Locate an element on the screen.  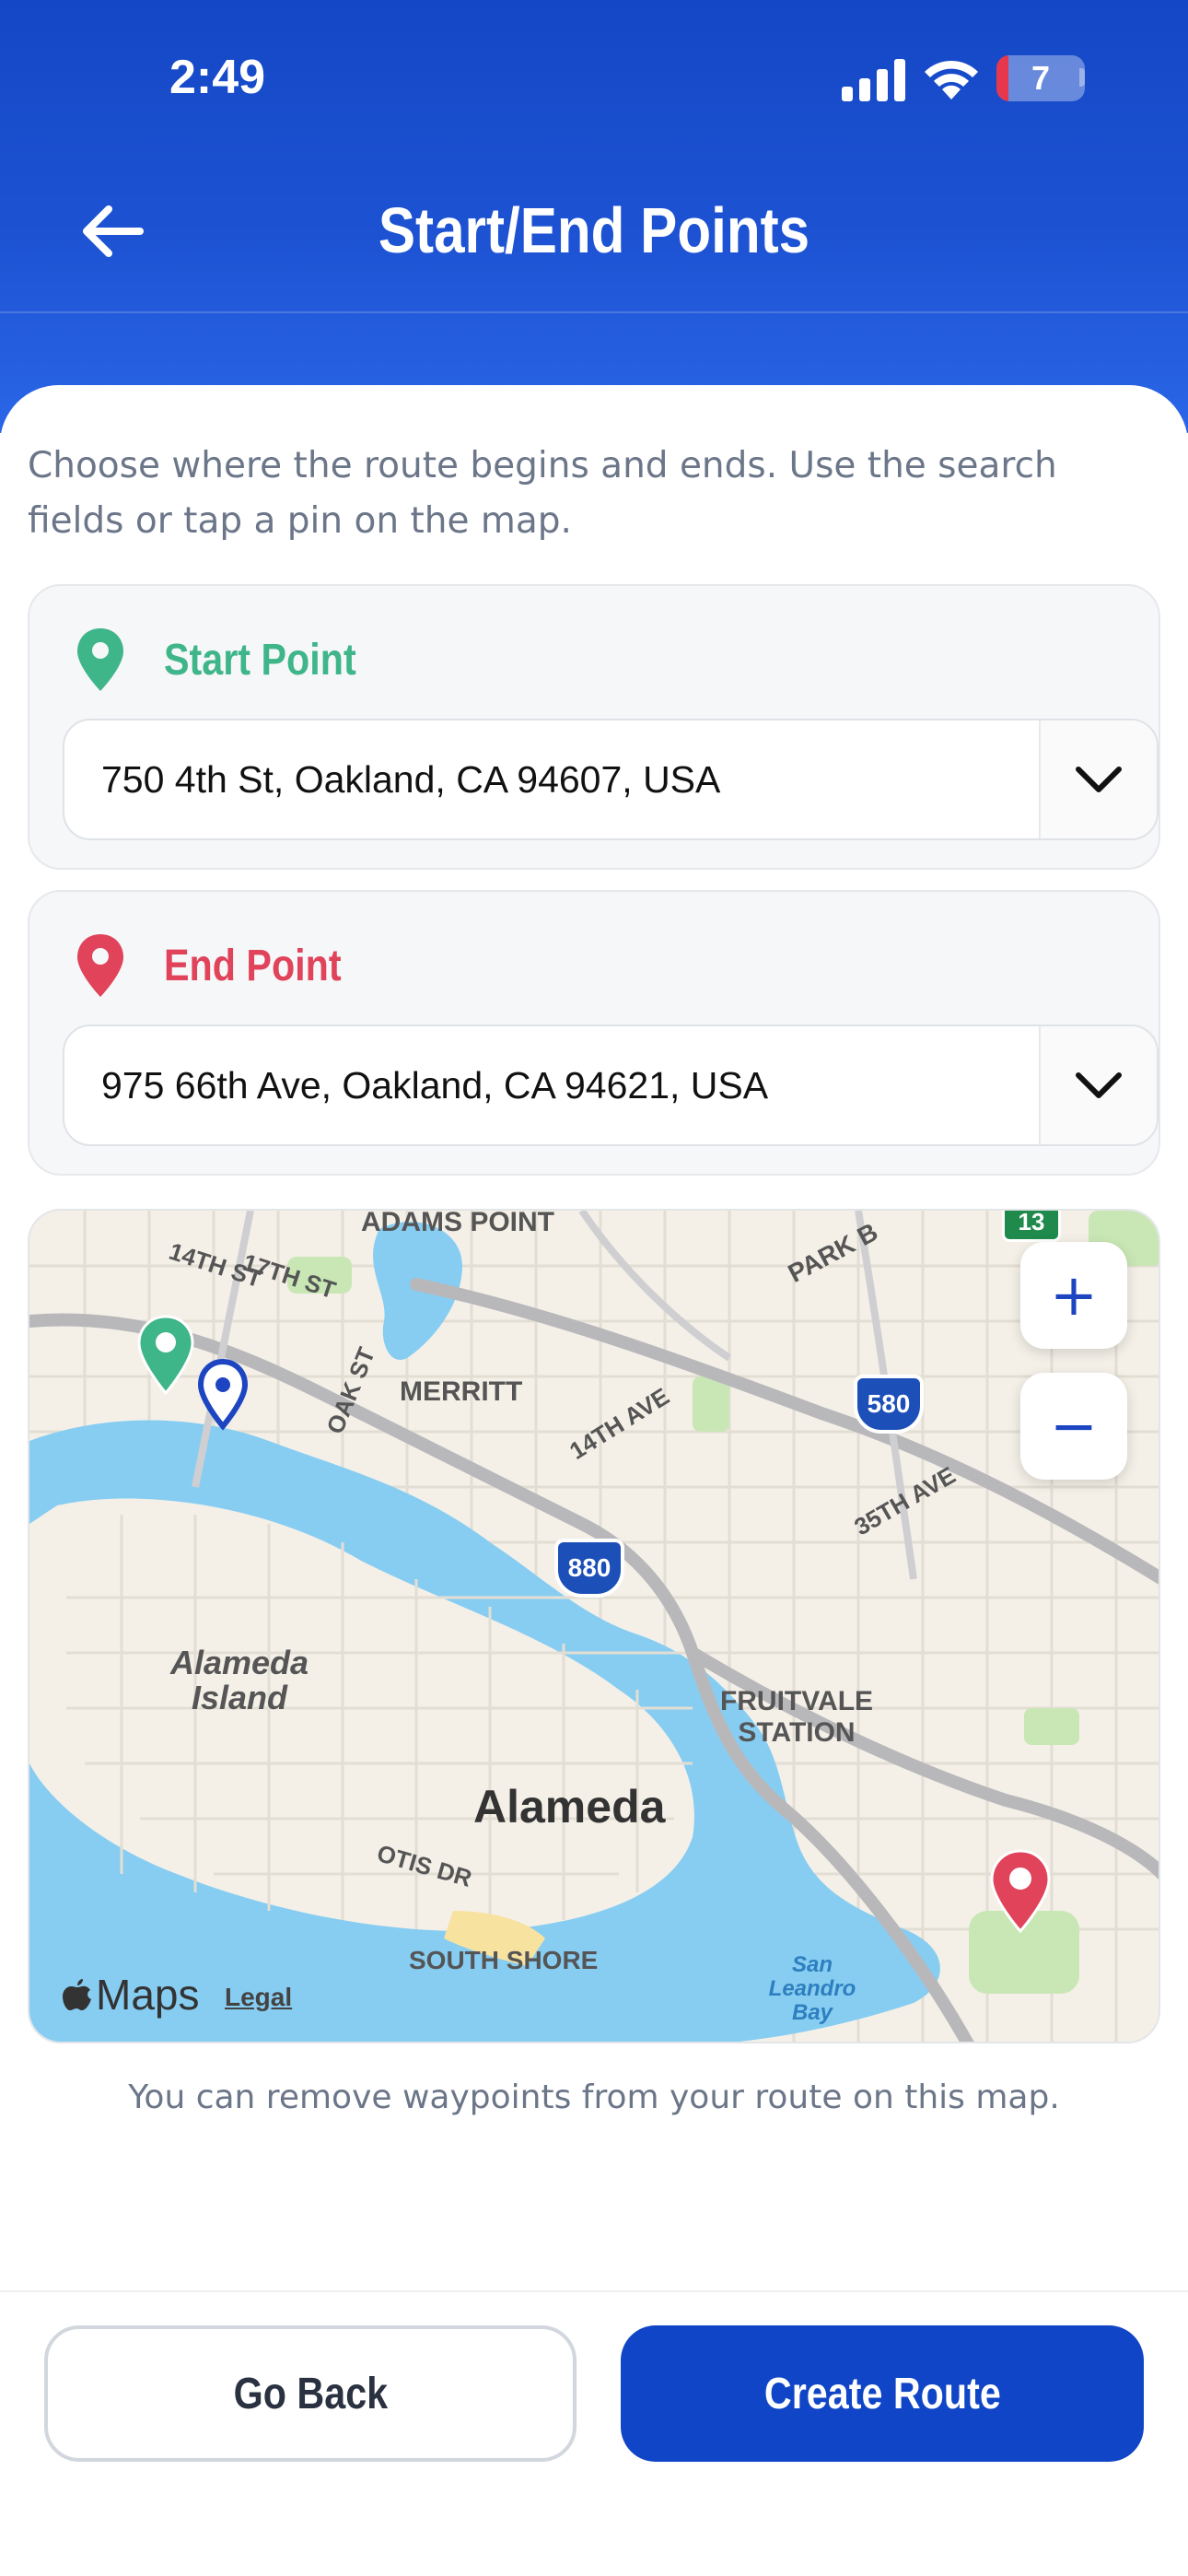
zoom-out-button: − is located at coordinates (1073, 1426).